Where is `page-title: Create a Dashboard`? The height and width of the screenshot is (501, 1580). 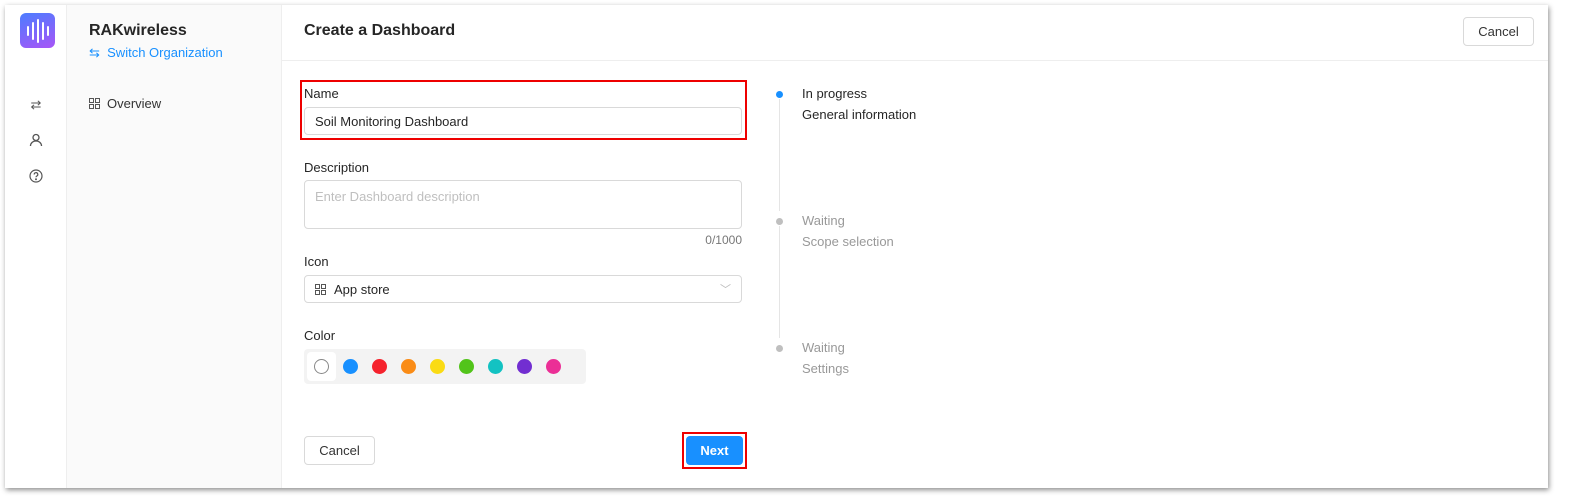 page-title: Create a Dashboard is located at coordinates (380, 30).